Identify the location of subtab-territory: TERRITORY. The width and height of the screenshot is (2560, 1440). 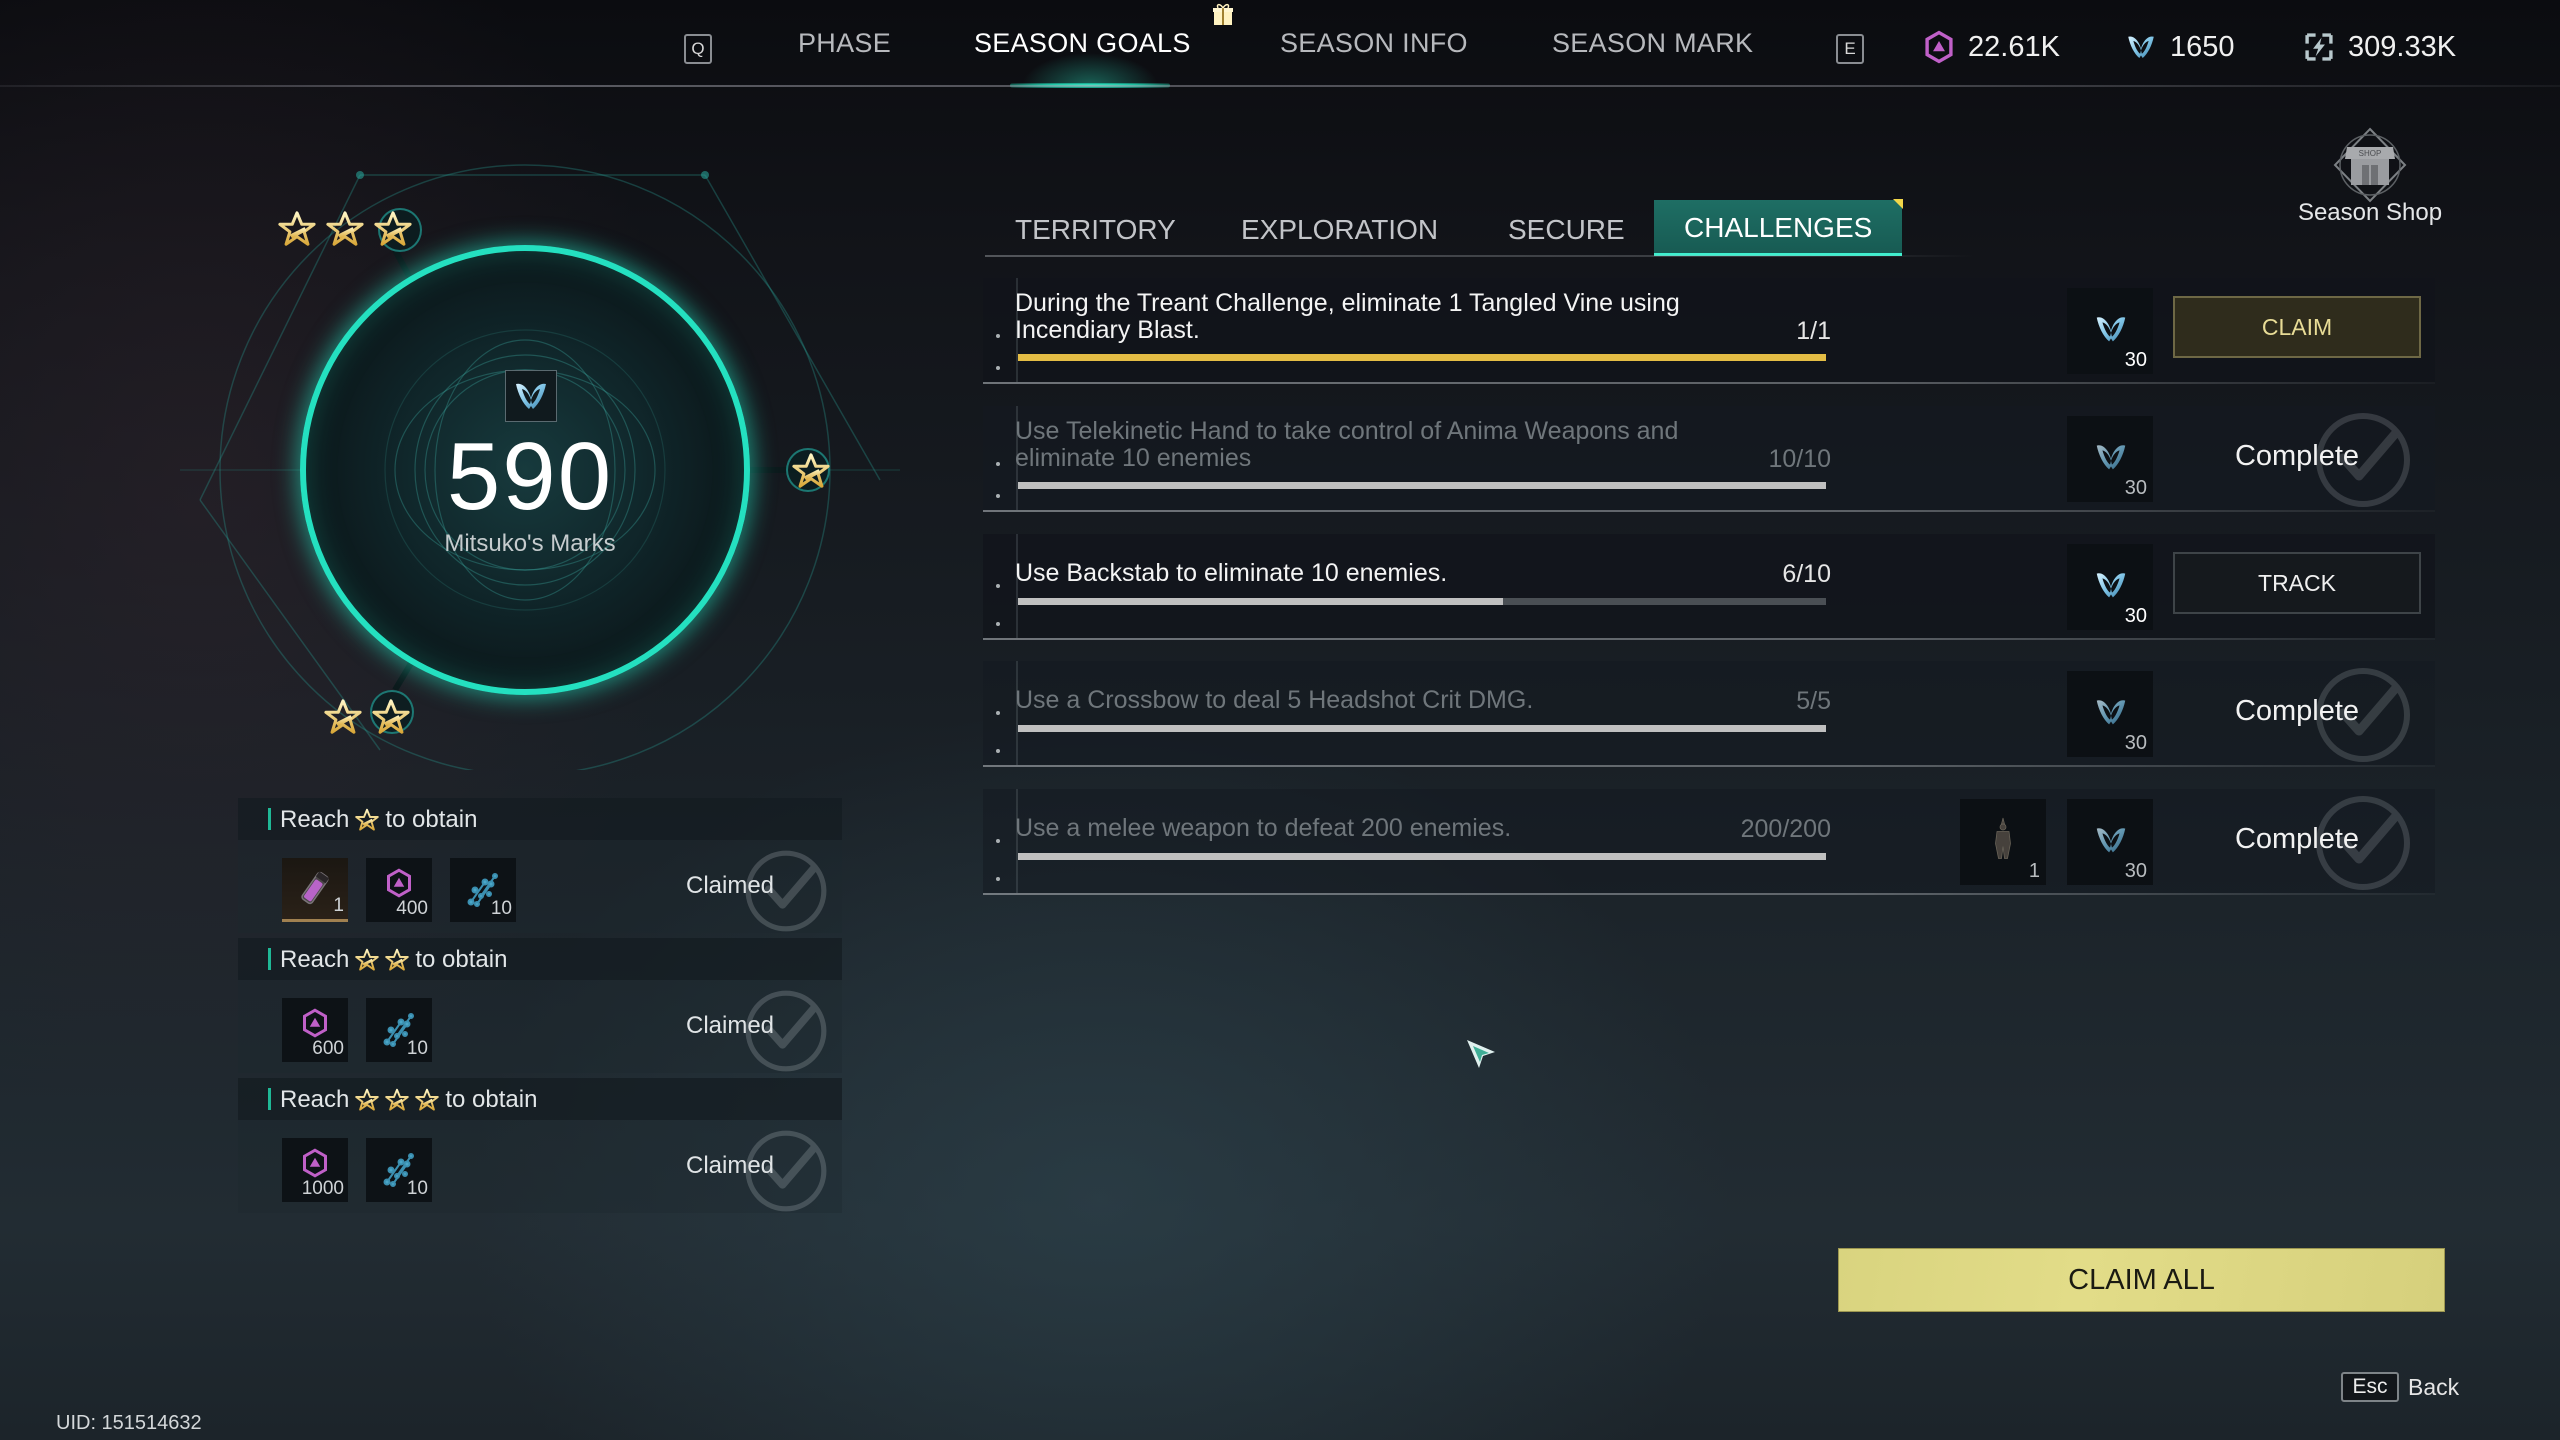
(1095, 235).